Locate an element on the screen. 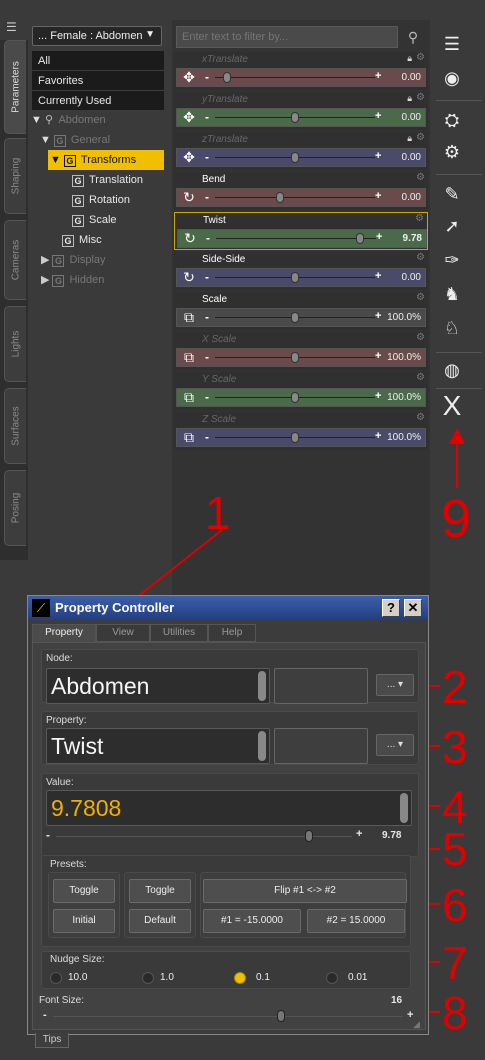 The width and height of the screenshot is (485, 1060). close-button: ✕ is located at coordinates (413, 608).